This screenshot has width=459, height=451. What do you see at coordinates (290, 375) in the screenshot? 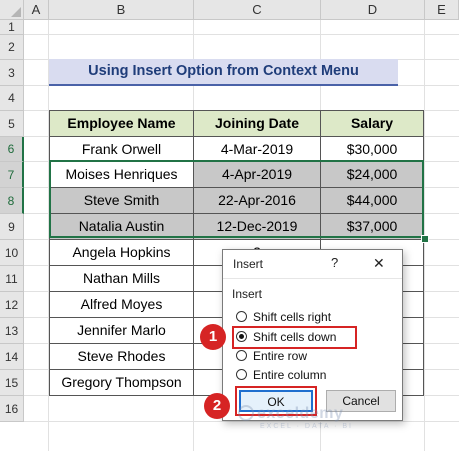
I see `option-label: Entire column` at bounding box center [290, 375].